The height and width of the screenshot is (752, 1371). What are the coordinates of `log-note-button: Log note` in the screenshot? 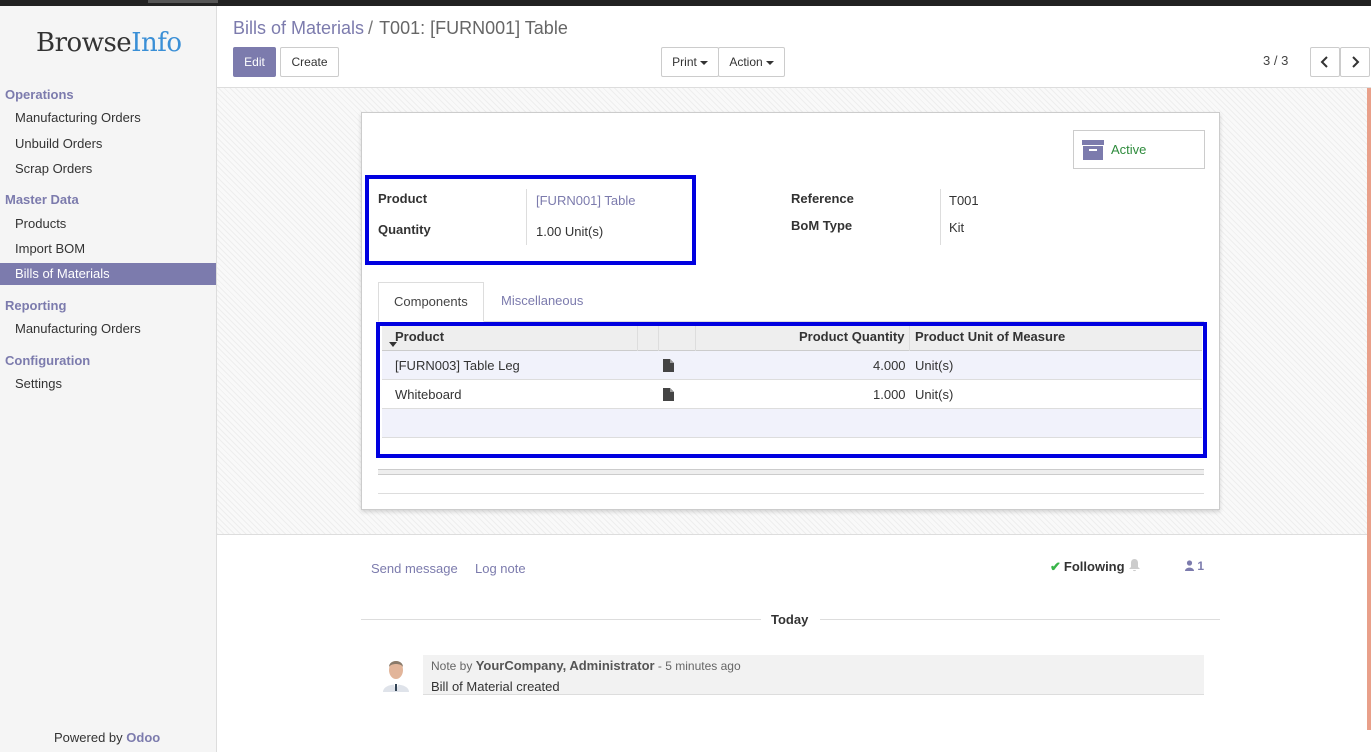 It's located at (500, 568).